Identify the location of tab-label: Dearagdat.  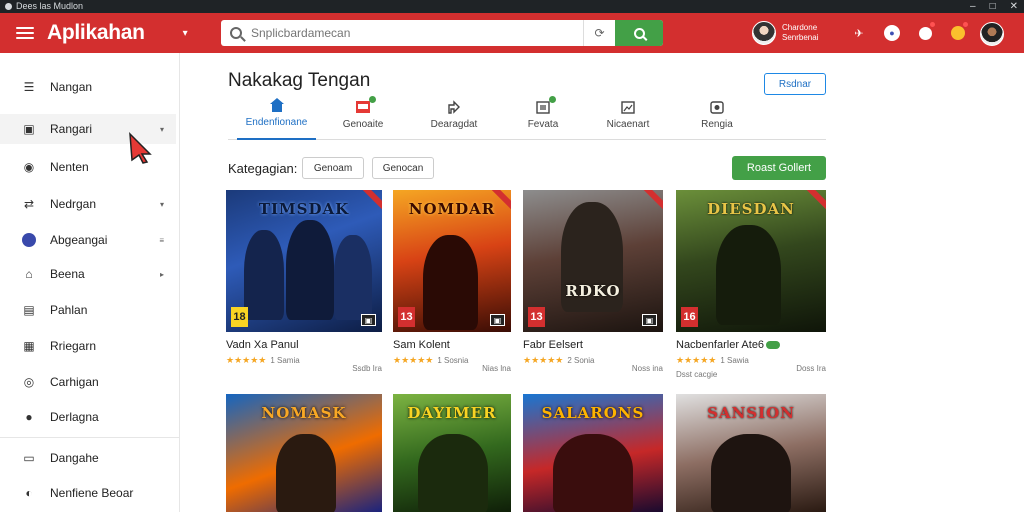
(454, 124).